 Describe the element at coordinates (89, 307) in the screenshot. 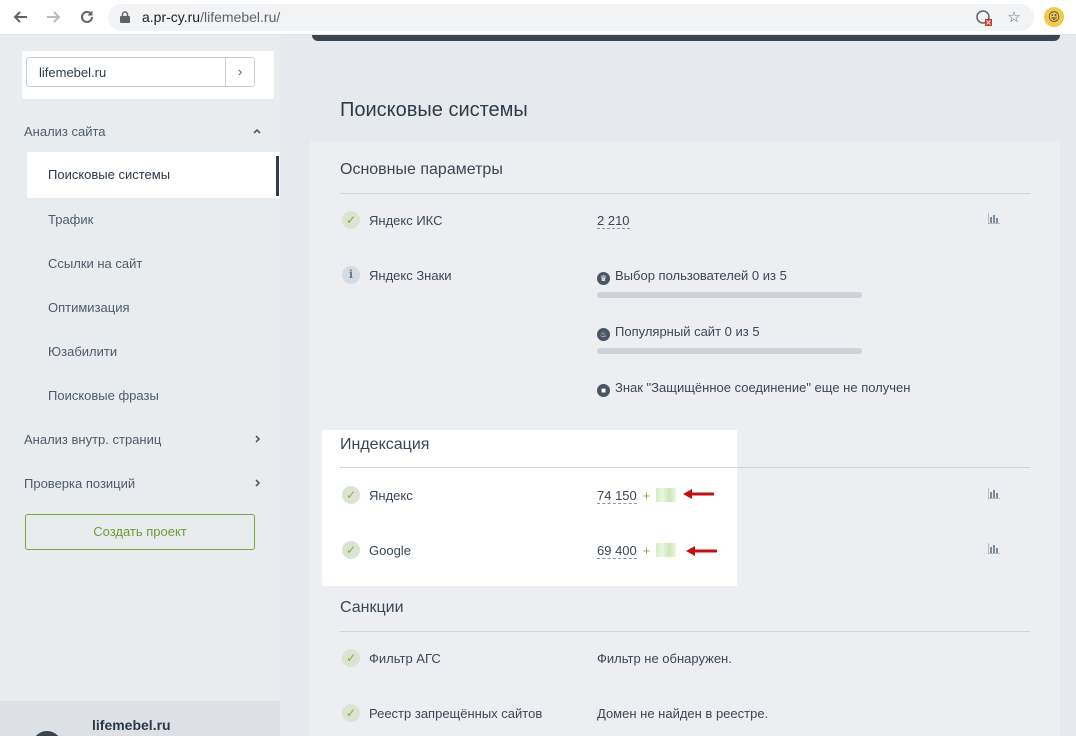

I see `sidebar-item-optimization: Оптимизация` at that location.